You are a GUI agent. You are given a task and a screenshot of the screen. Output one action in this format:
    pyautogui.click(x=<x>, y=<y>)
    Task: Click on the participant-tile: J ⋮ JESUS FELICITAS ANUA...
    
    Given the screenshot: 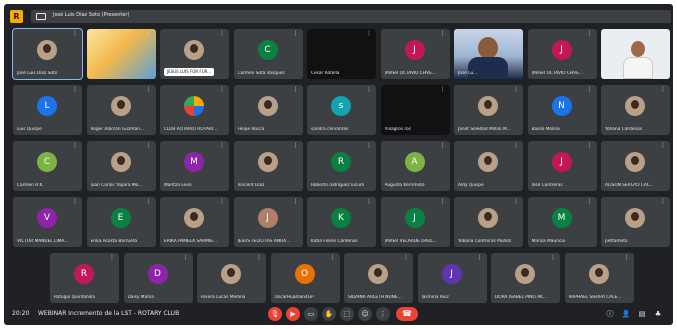 What is the action you would take?
    pyautogui.click(x=268, y=222)
    